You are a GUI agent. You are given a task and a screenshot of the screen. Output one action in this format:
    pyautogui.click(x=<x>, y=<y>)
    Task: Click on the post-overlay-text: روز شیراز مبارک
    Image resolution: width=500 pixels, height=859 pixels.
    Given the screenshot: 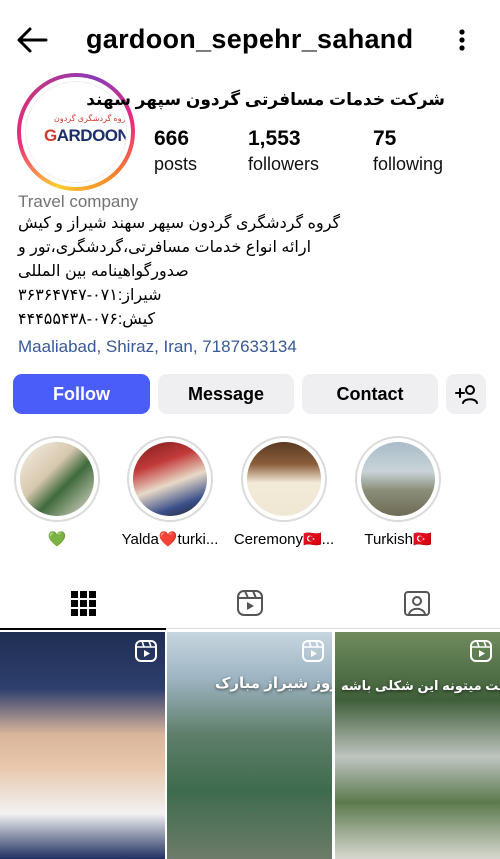 What is the action you would take?
    pyautogui.click(x=273, y=683)
    